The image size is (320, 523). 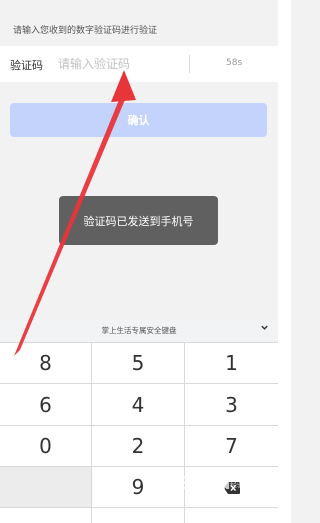 I want to click on watermark-sub: 经验, so click(x=237, y=485).